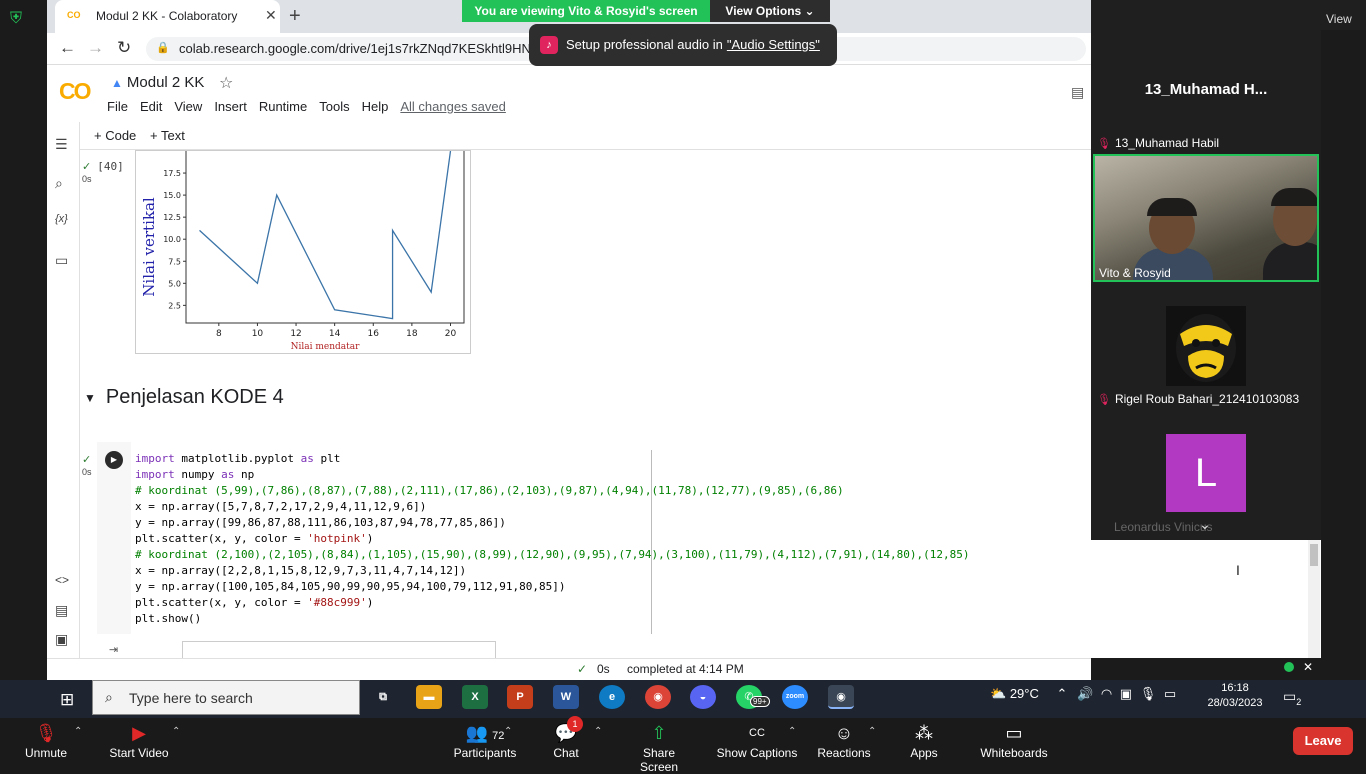 The width and height of the screenshot is (1366, 774). I want to click on apps-button: ⁂ Apps, so click(924, 740).